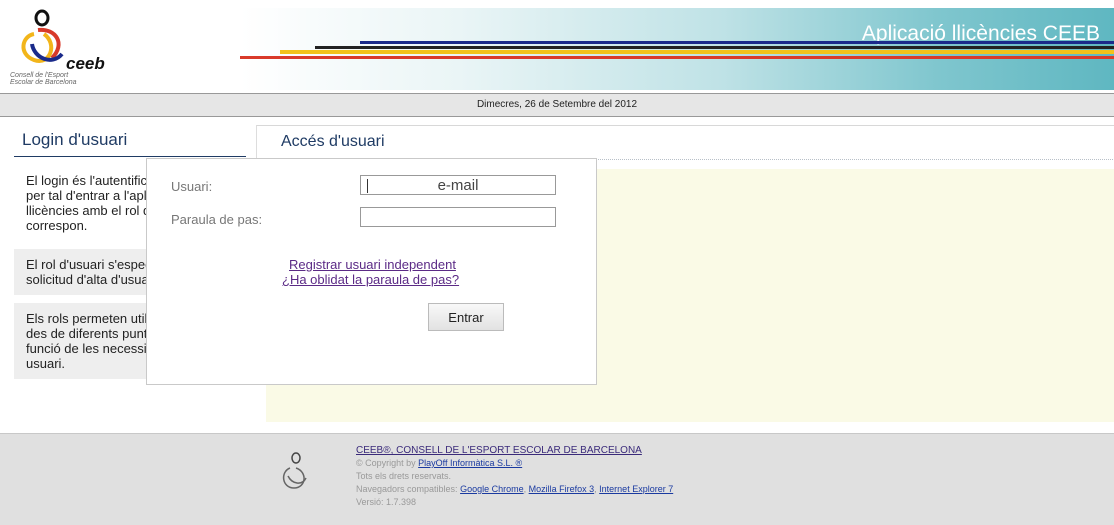 The width and height of the screenshot is (1114, 525). What do you see at coordinates (386, 502) in the screenshot?
I see `footer-version: Versió: 1.7.398` at bounding box center [386, 502].